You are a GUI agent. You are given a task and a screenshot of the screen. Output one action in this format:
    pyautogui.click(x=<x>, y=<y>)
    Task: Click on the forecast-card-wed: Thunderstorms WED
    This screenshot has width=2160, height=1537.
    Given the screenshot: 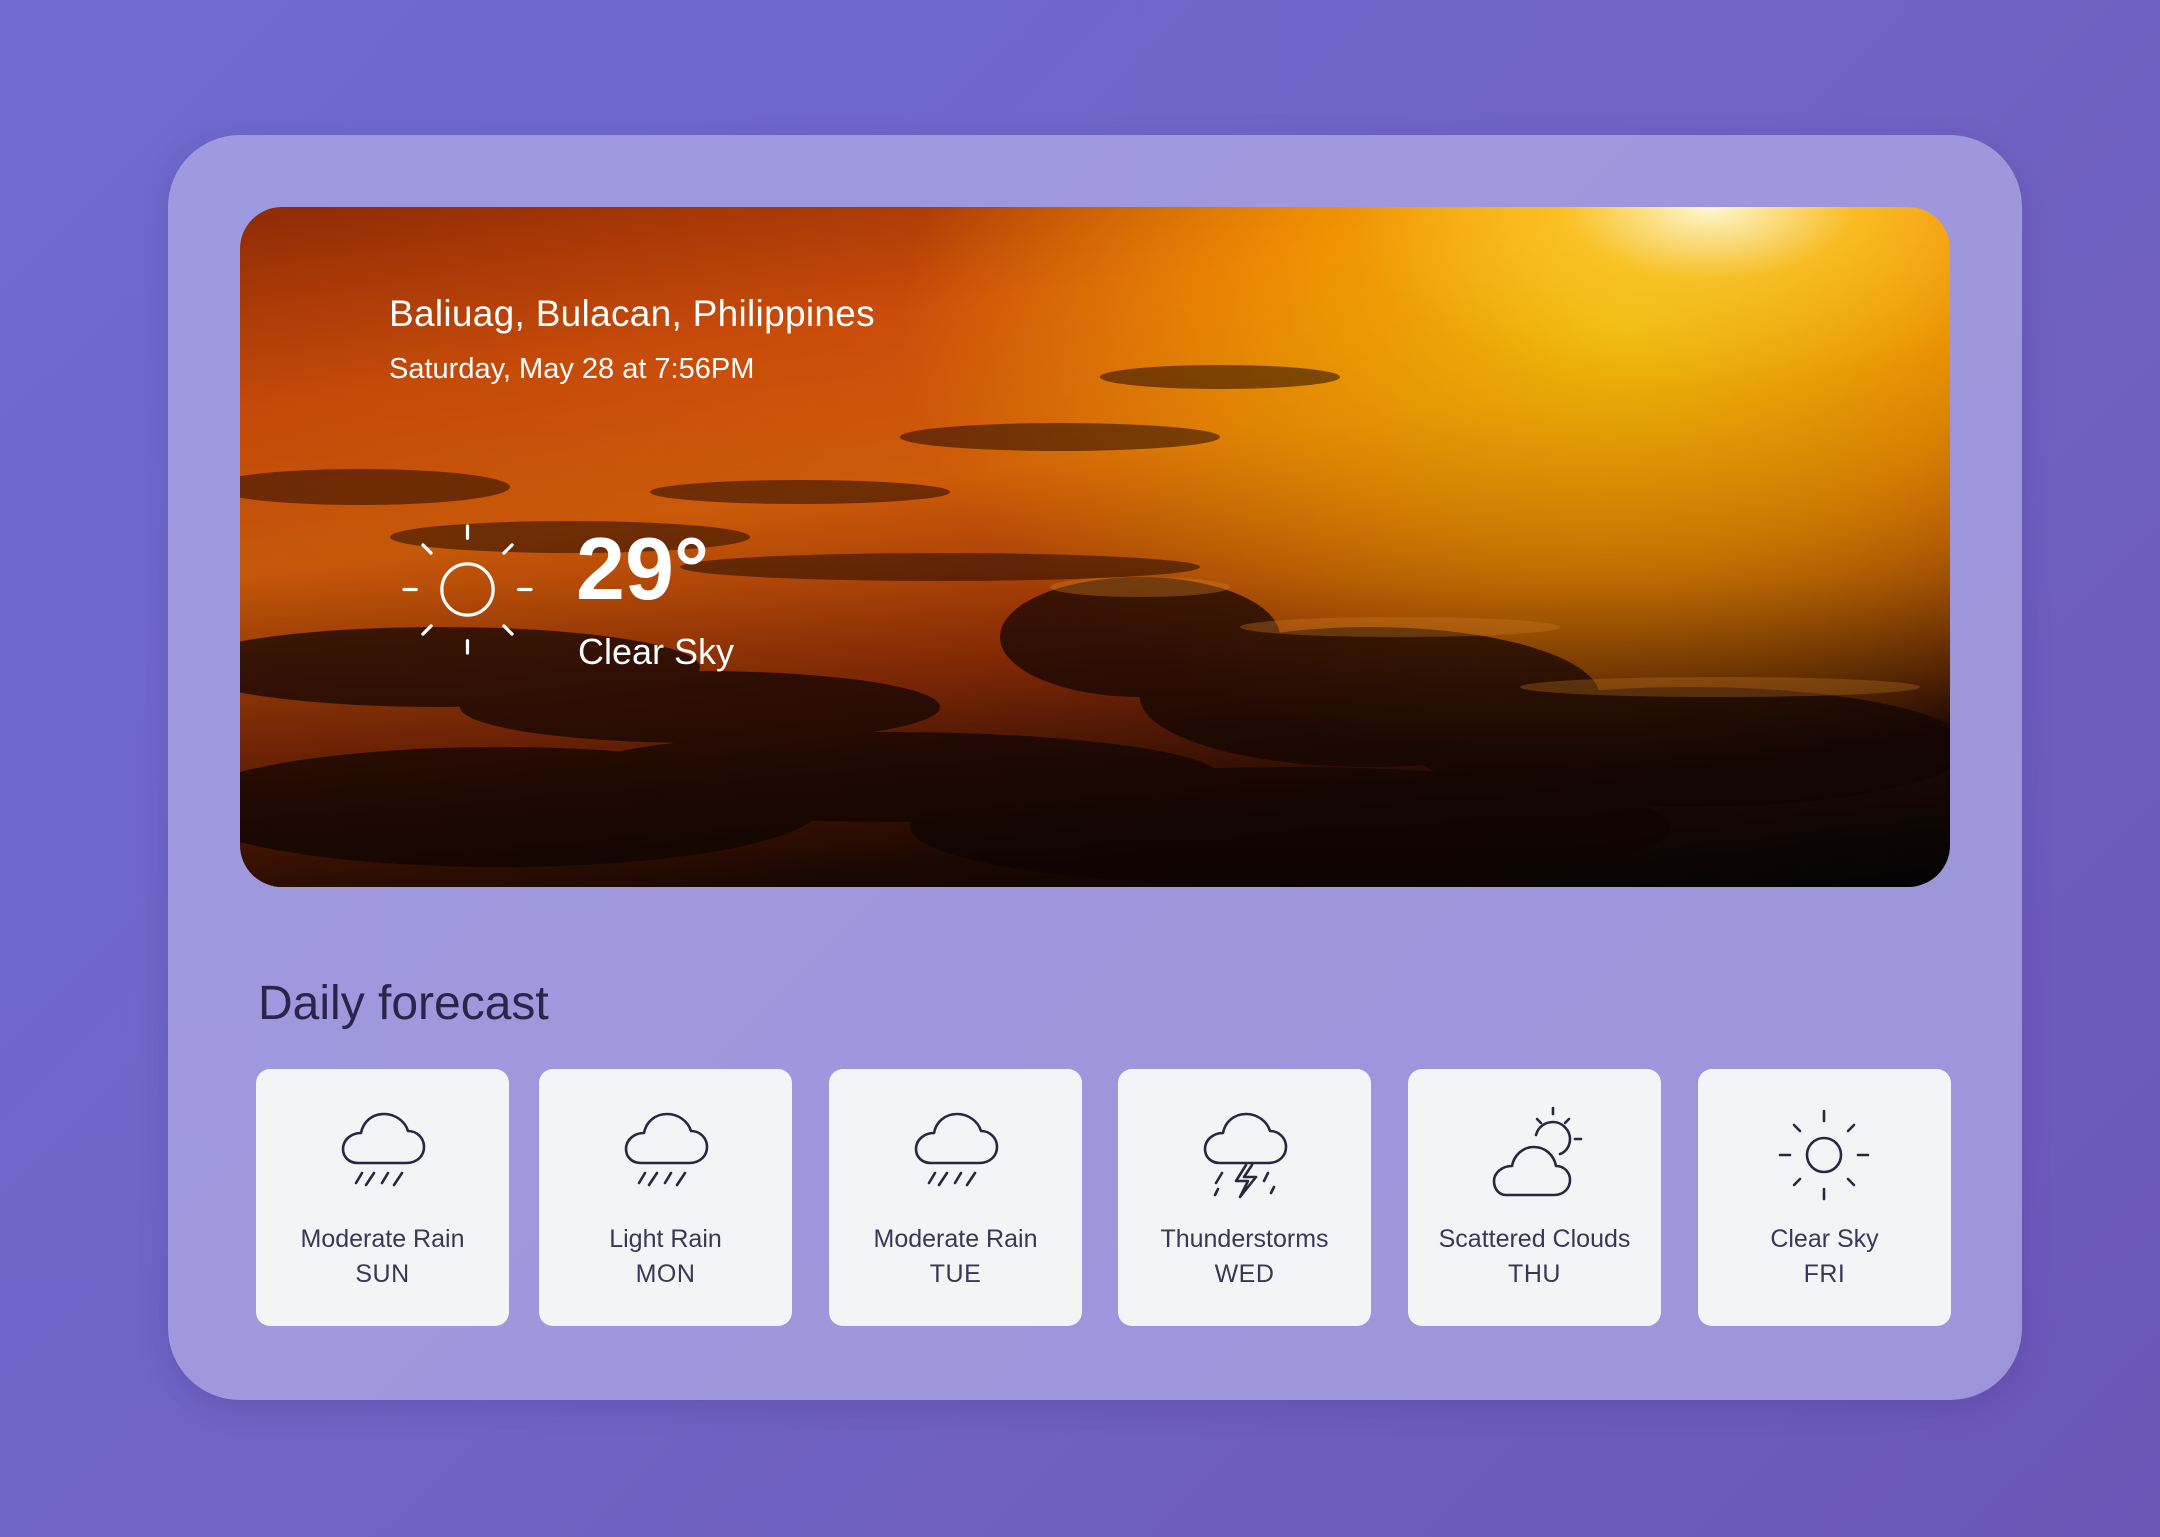 What is the action you would take?
    pyautogui.click(x=1244, y=1197)
    